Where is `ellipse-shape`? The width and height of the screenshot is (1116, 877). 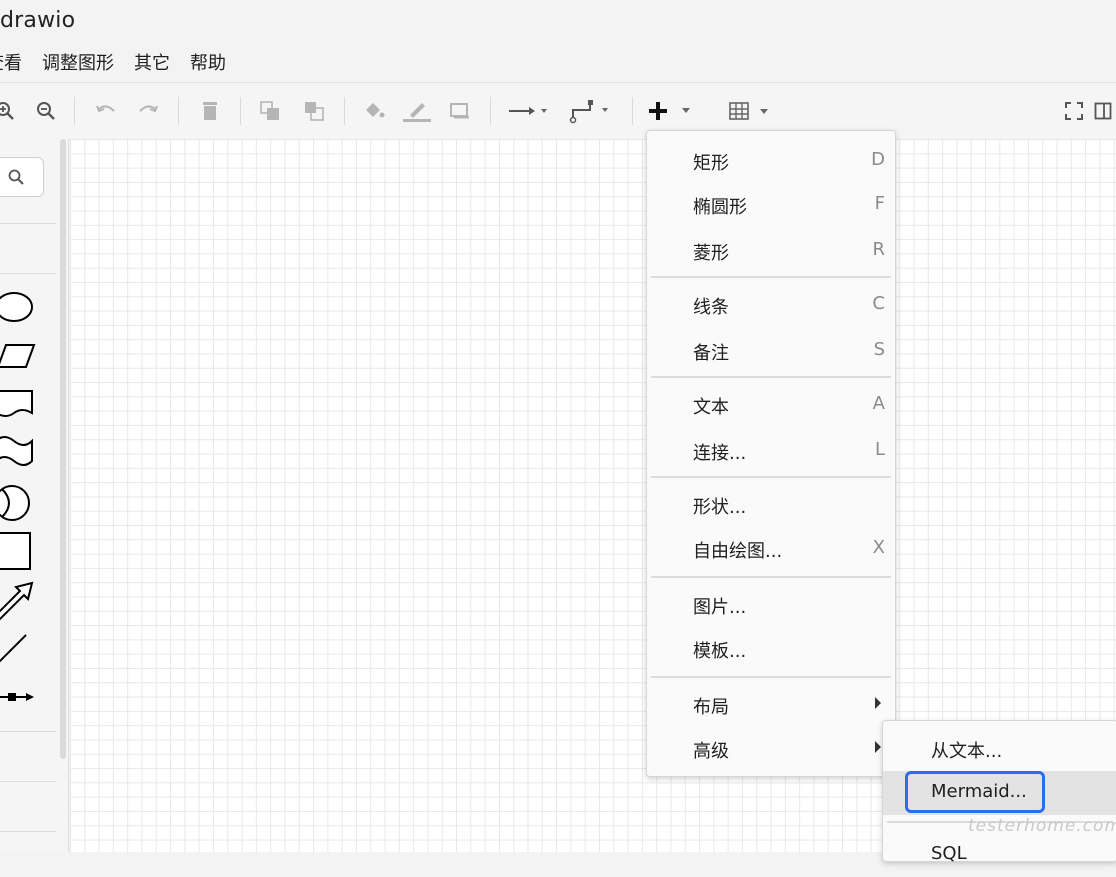 ellipse-shape is located at coordinates (19, 307).